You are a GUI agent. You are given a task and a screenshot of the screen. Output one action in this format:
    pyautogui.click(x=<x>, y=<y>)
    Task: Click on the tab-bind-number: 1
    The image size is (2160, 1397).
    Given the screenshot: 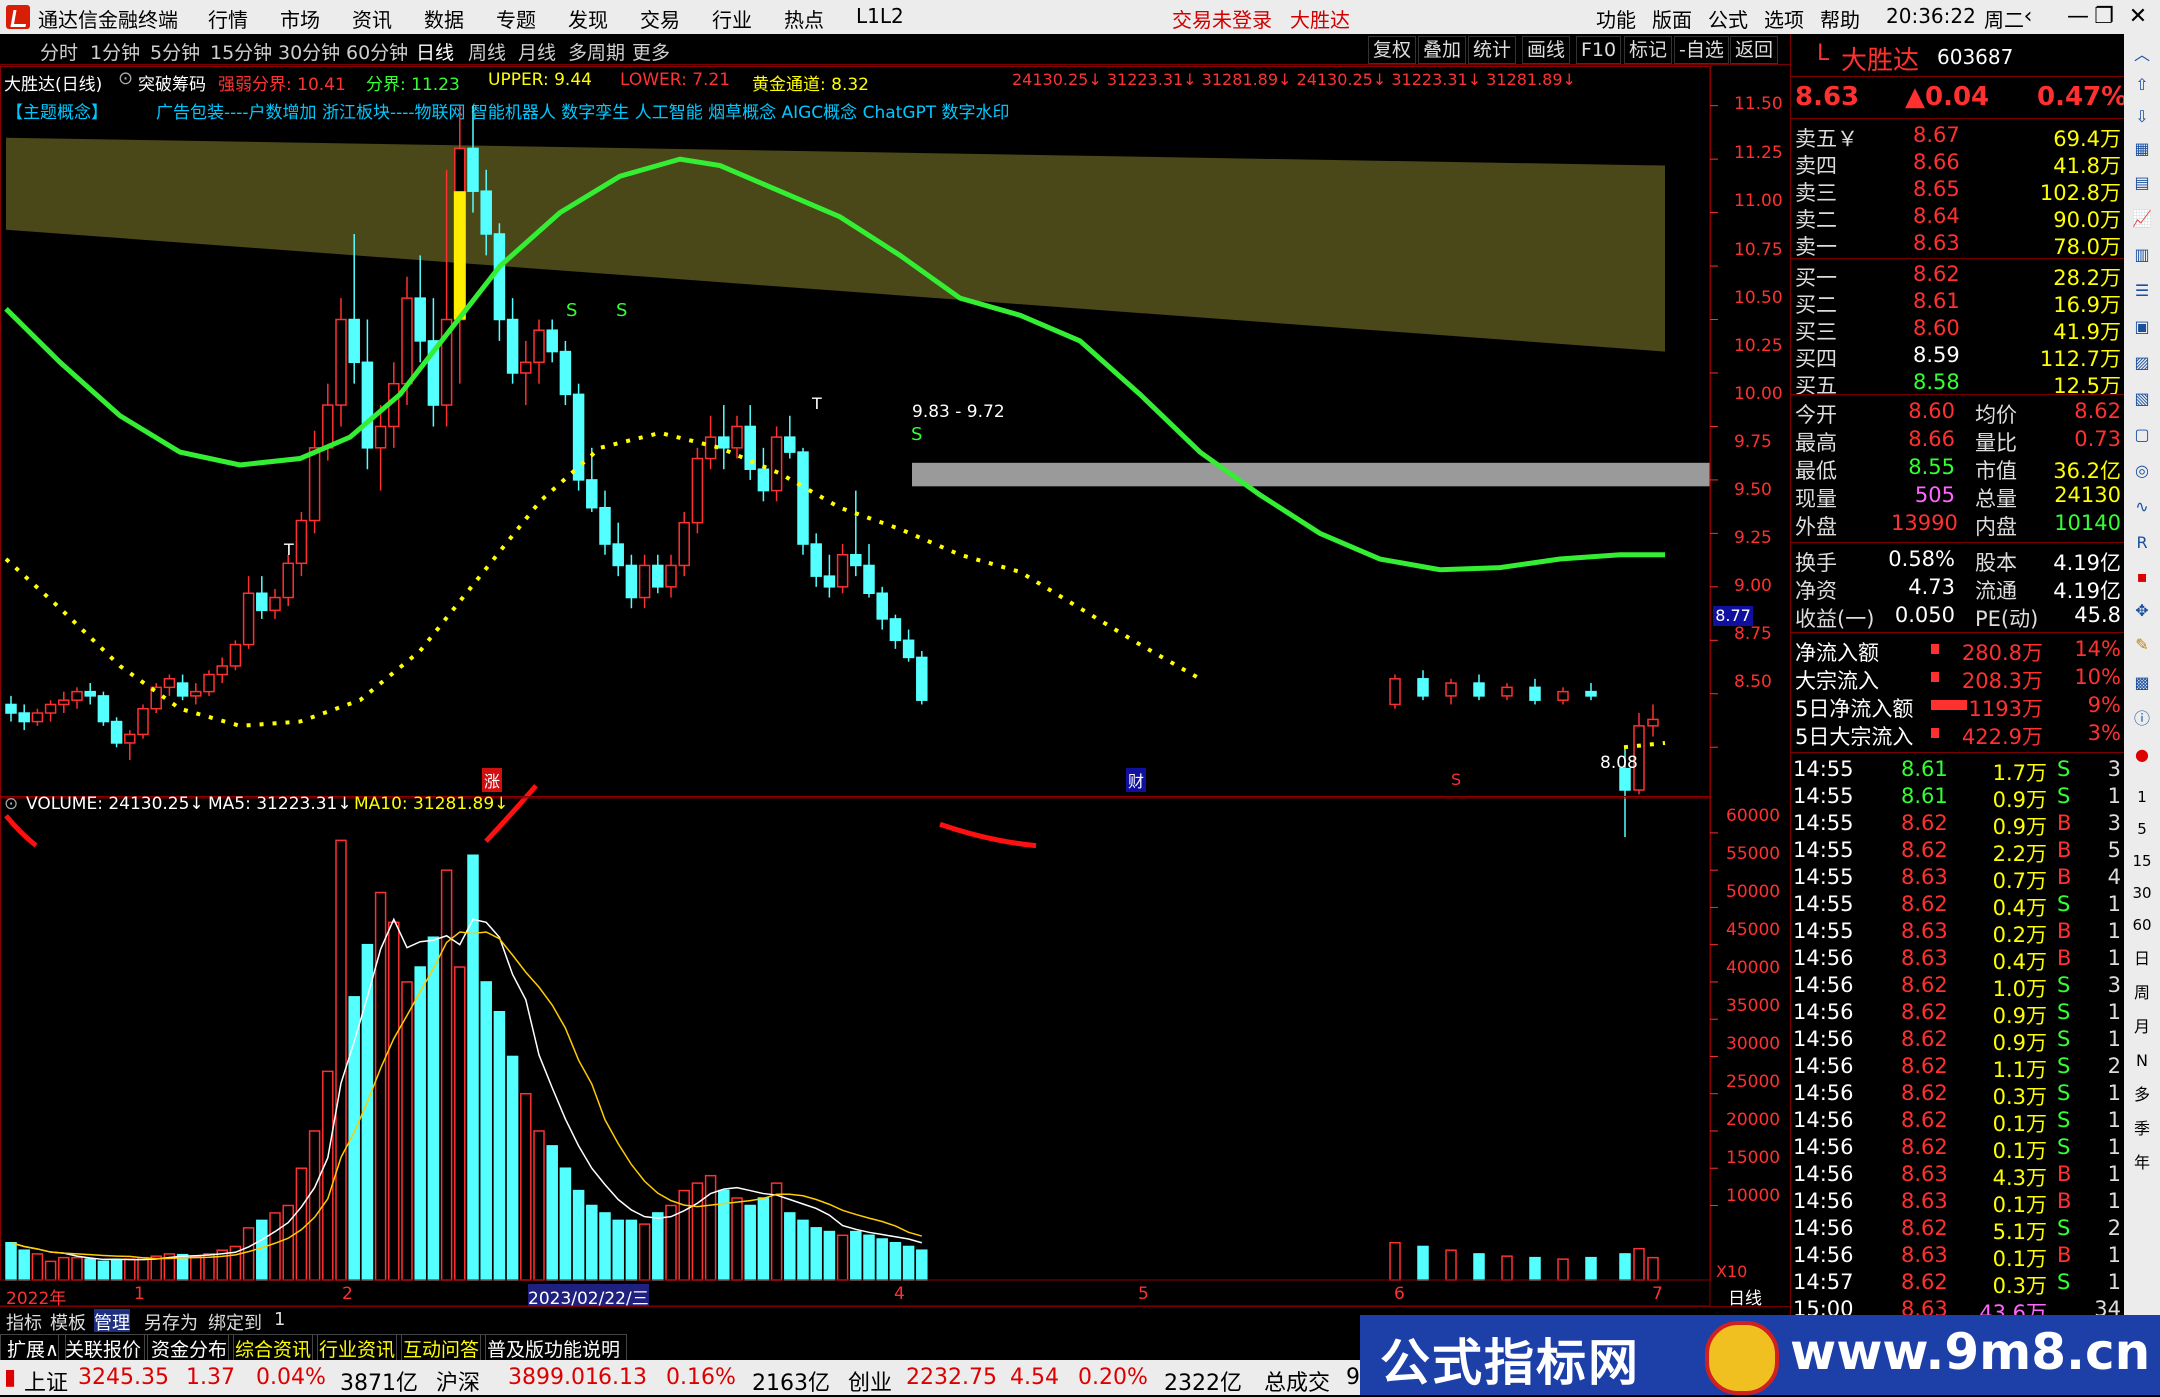 What is the action you would take?
    pyautogui.click(x=279, y=1319)
    